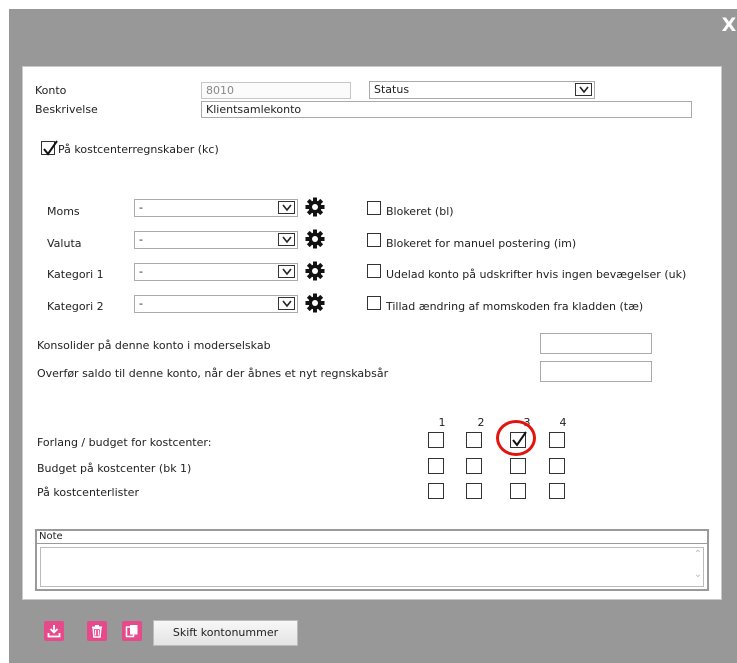 This screenshot has width=737, height=663. Describe the element at coordinates (66, 109) in the screenshot. I see `beskrivelse-label: Beskrivelse` at that location.